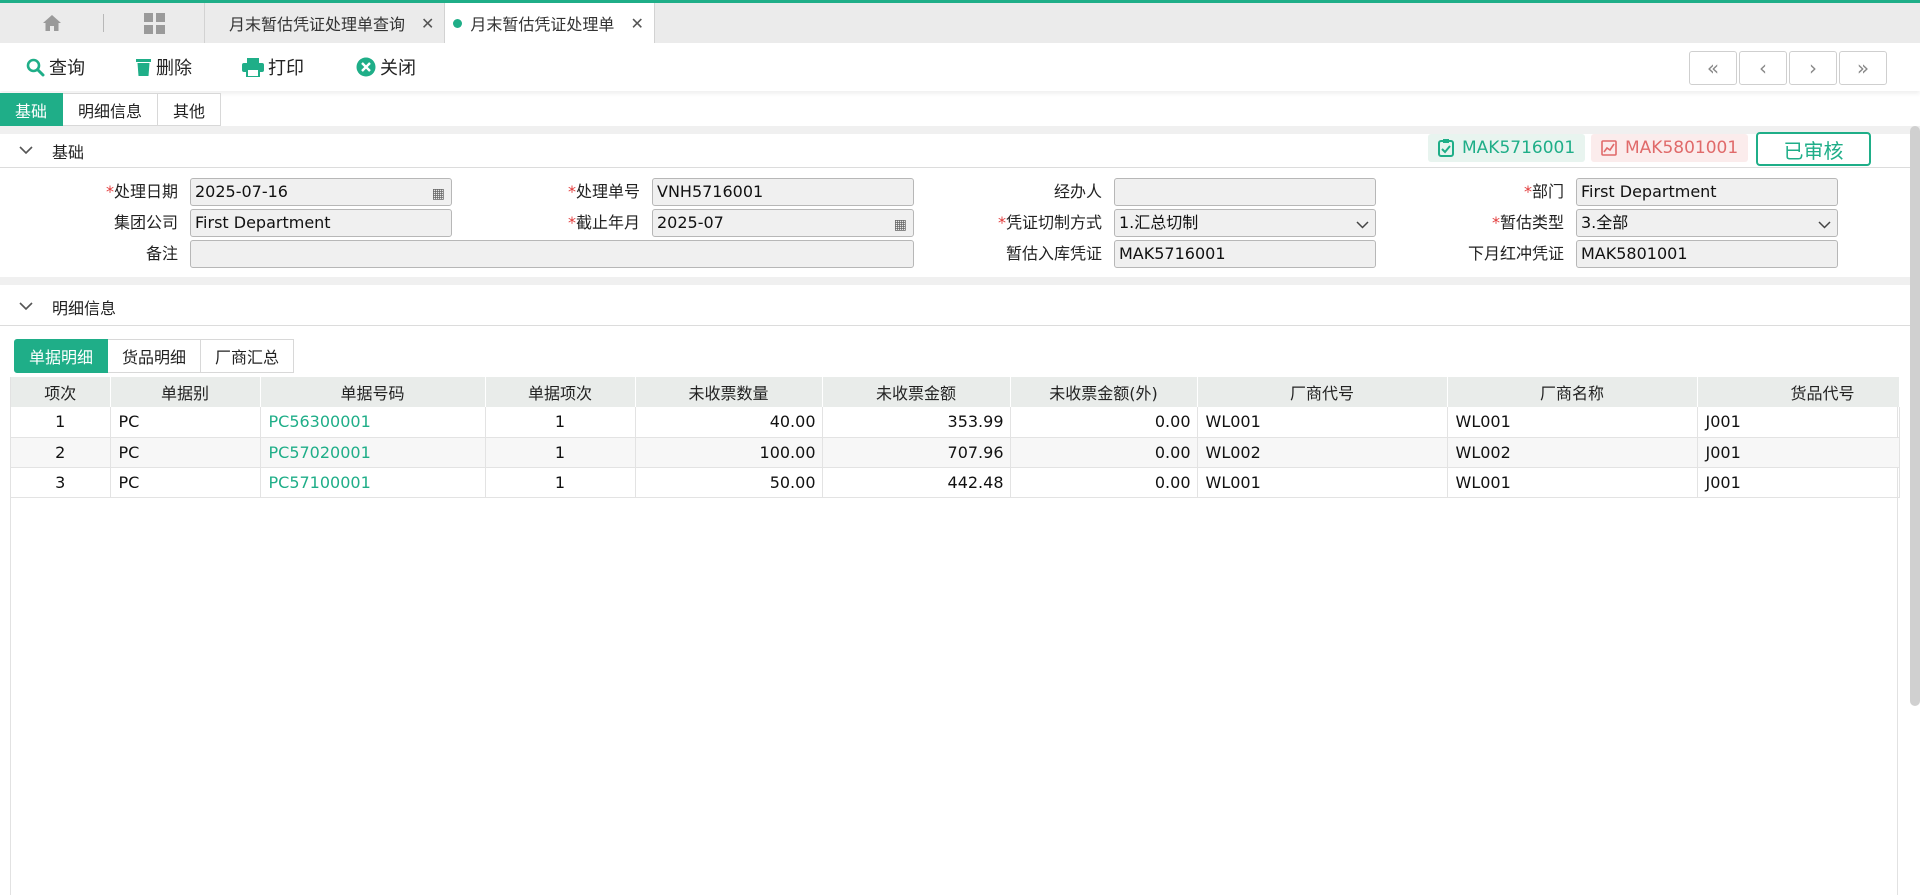 This screenshot has width=1920, height=895. I want to click on remark-field, so click(552, 254).